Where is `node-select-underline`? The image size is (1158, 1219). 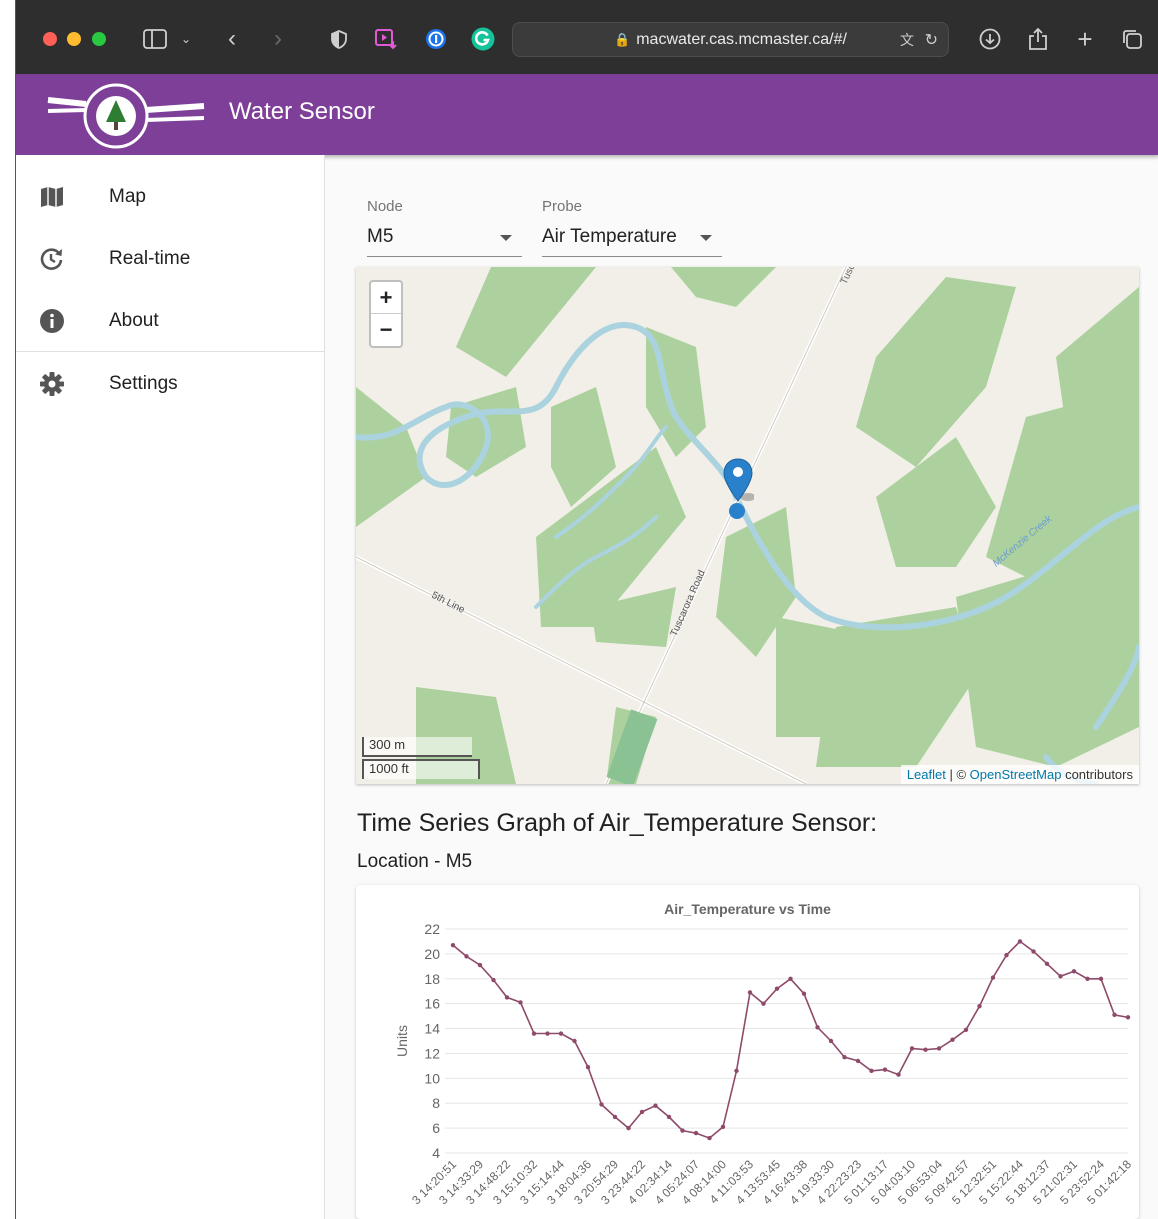 node-select-underline is located at coordinates (444, 256).